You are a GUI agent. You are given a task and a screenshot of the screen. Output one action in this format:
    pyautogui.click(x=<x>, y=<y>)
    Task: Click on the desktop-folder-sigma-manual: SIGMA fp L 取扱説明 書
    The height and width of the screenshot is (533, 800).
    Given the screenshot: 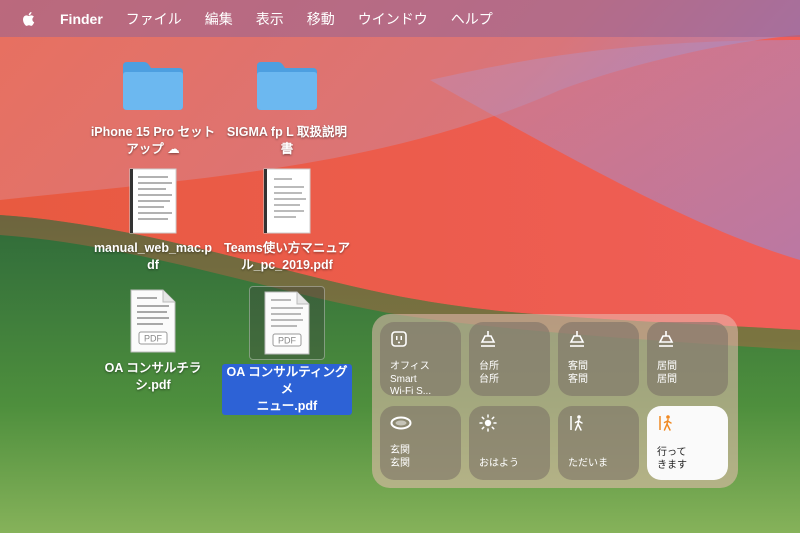 What is the action you would take?
    pyautogui.click(x=287, y=104)
    